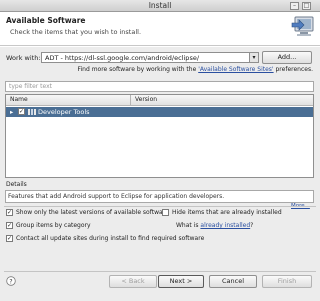 This screenshot has width=320, height=301. Describe the element at coordinates (9, 212) in the screenshot. I see `show-latest-checkbox: ✓` at that location.